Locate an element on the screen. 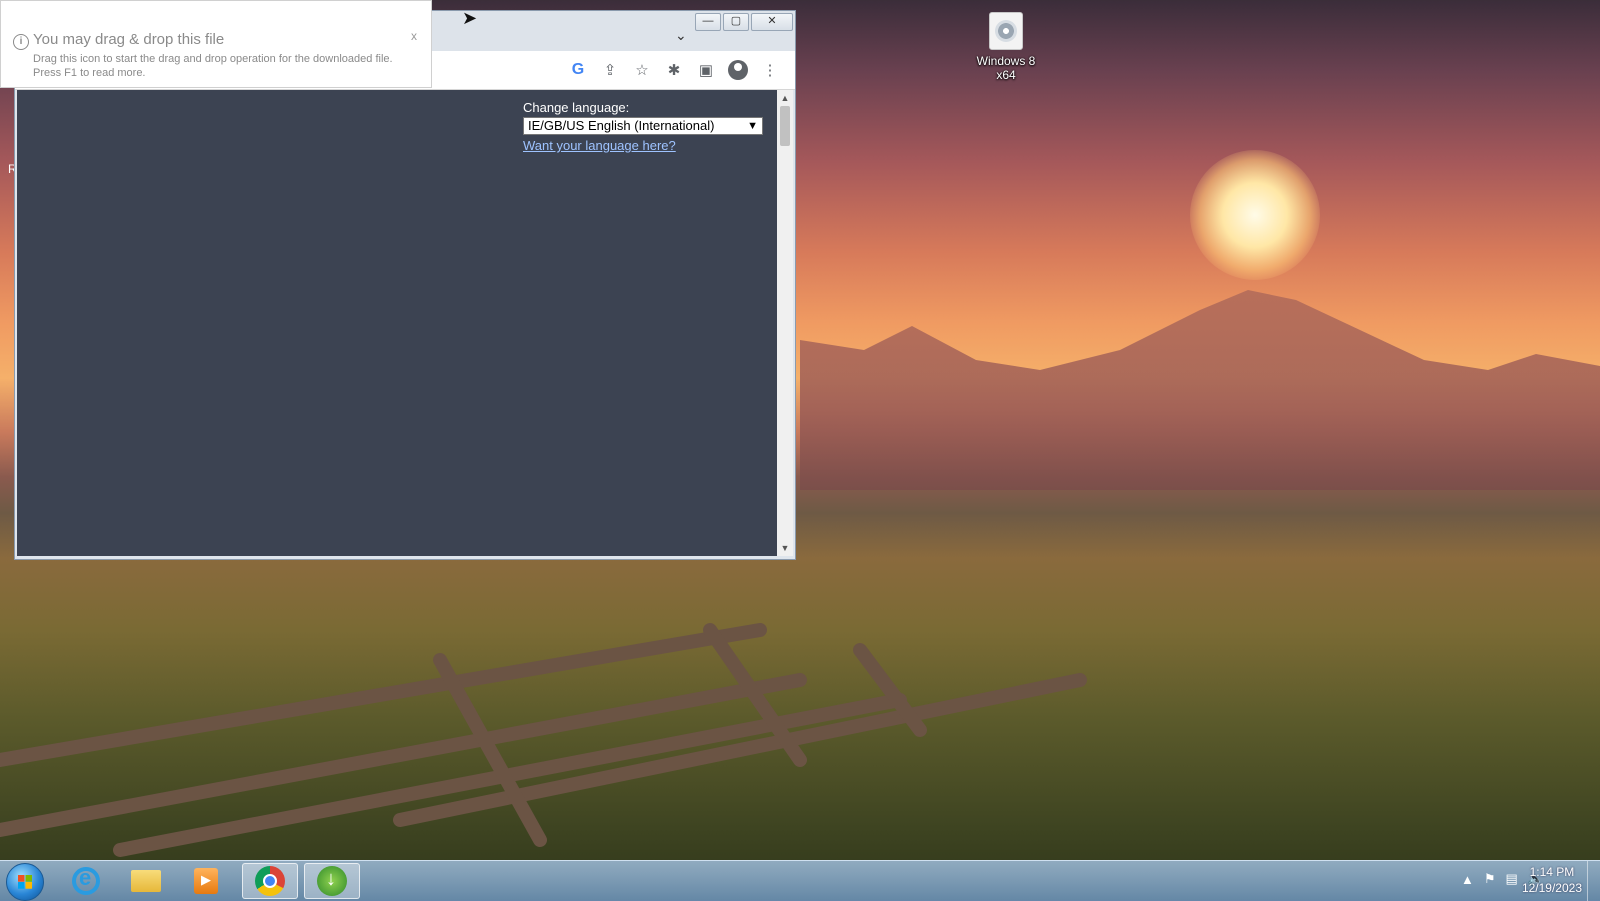  maximize-button: ▢ is located at coordinates (736, 22).